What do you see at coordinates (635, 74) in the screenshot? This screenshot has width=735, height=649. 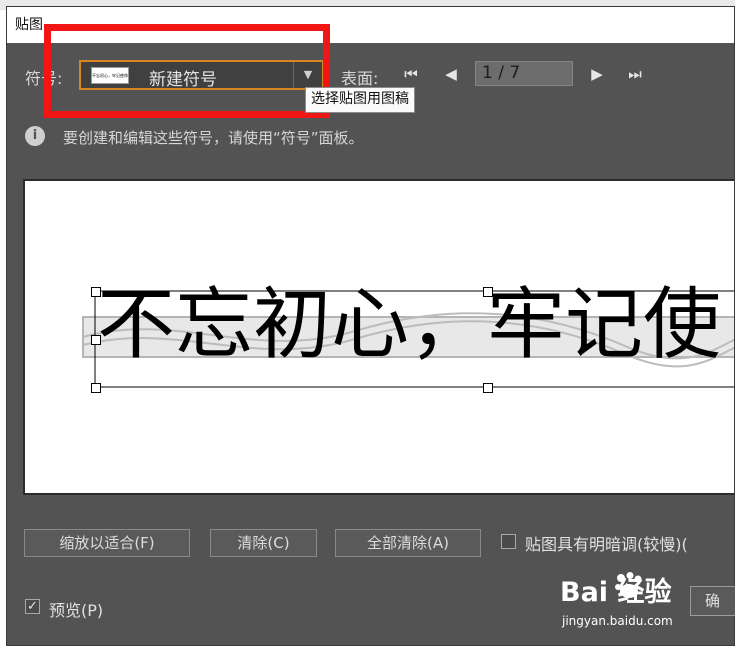 I see `last-surface-icon: ⏭` at bounding box center [635, 74].